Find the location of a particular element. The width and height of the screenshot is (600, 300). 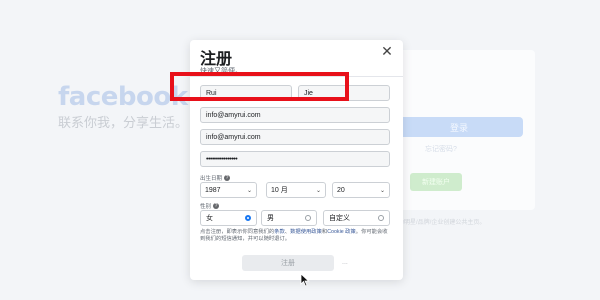

facebook-logo: facebook is located at coordinates (123, 97).